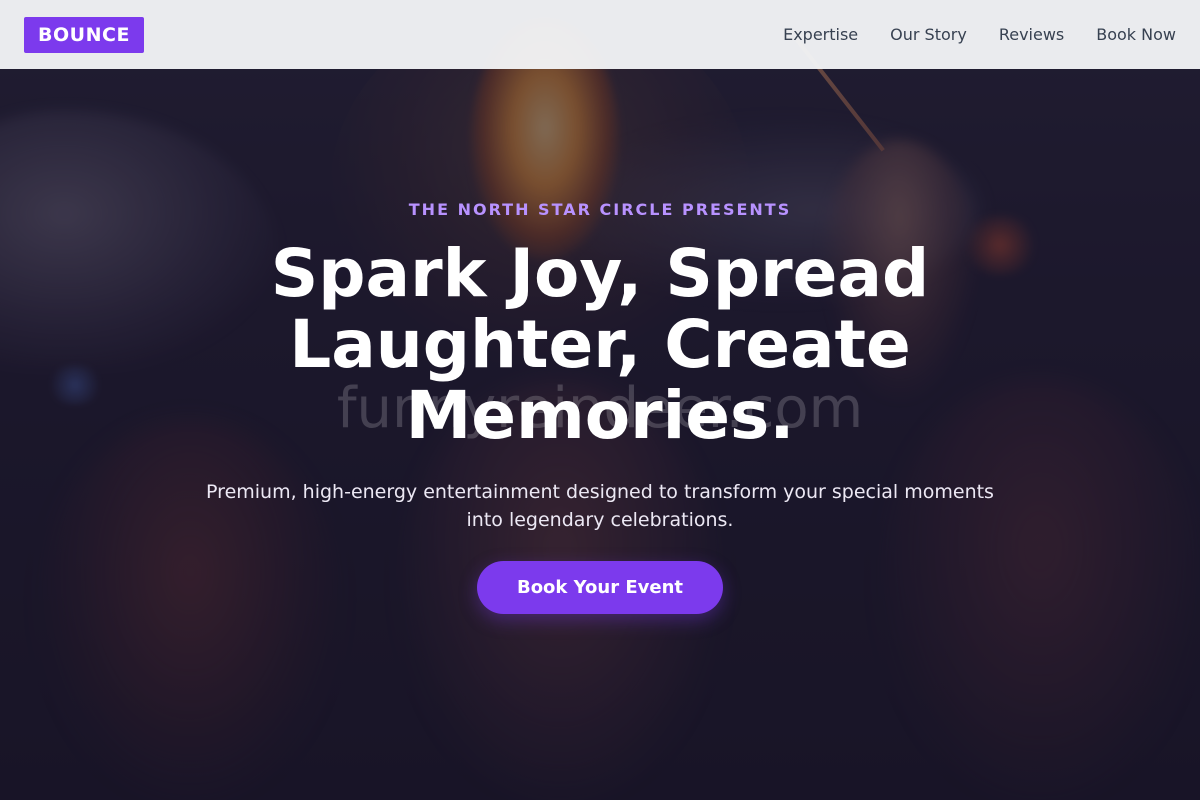 The height and width of the screenshot is (800, 1200). Describe the element at coordinates (820, 34) in the screenshot. I see `nav-link-expertise: Expertise` at that location.